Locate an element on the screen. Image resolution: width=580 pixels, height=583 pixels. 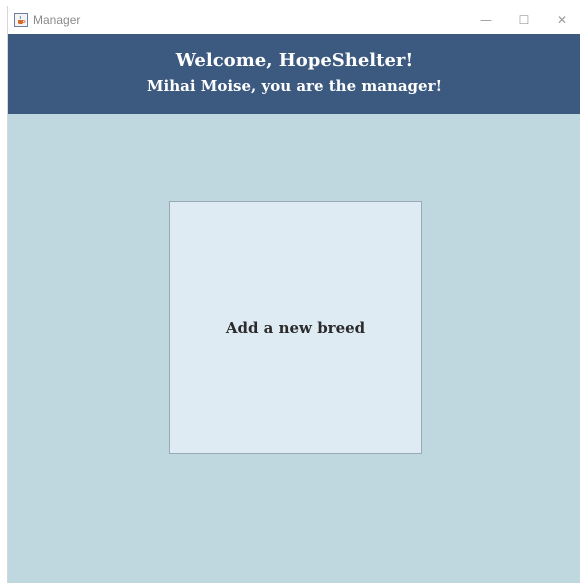
manager-subtitle: Mihai Moise, you are the manager! is located at coordinates (294, 86).